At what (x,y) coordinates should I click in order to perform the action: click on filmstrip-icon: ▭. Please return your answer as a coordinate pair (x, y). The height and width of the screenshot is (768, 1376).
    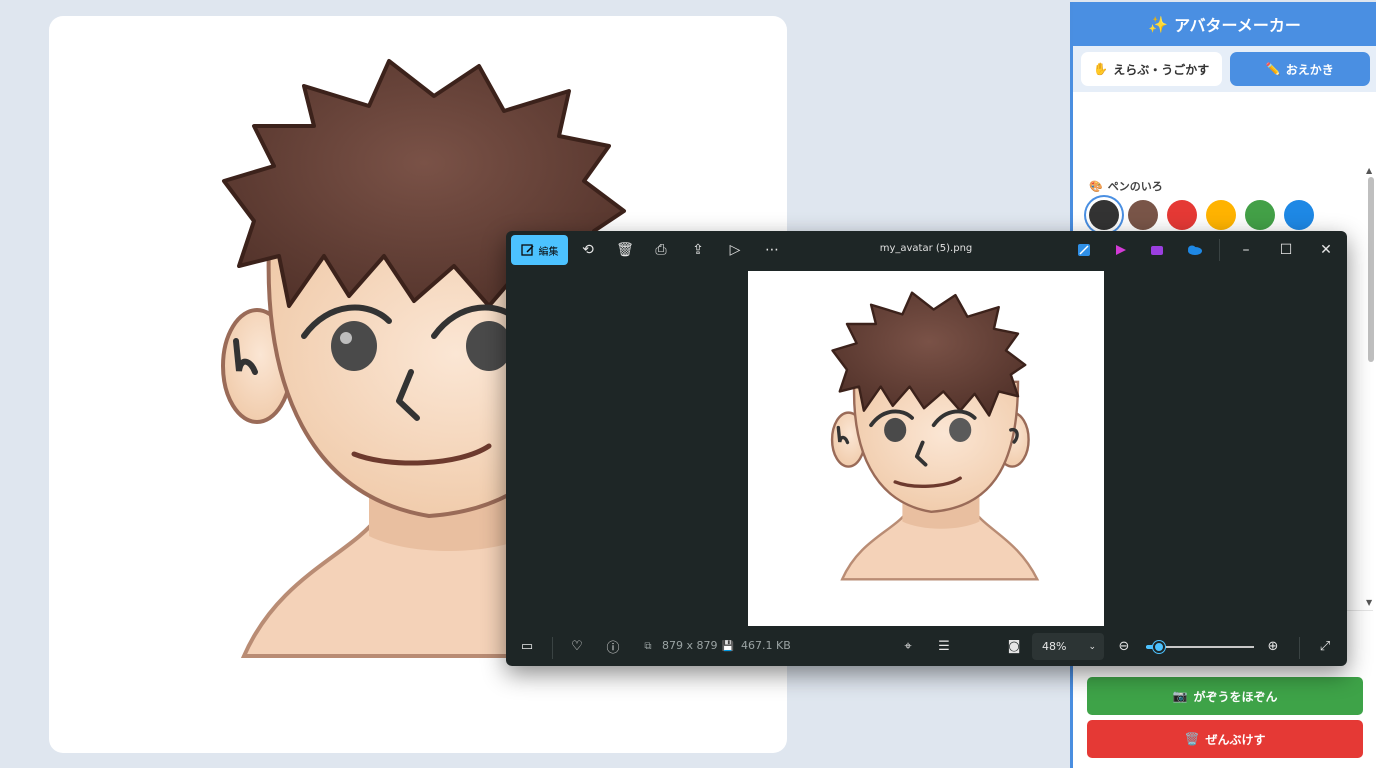
    Looking at the image, I should click on (527, 646).